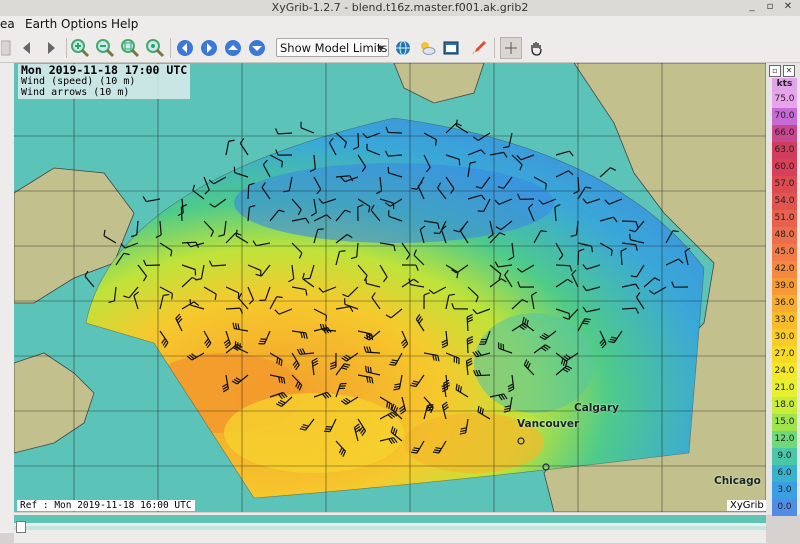 The image size is (800, 544). I want to click on zoom-all-icon, so click(155, 48).